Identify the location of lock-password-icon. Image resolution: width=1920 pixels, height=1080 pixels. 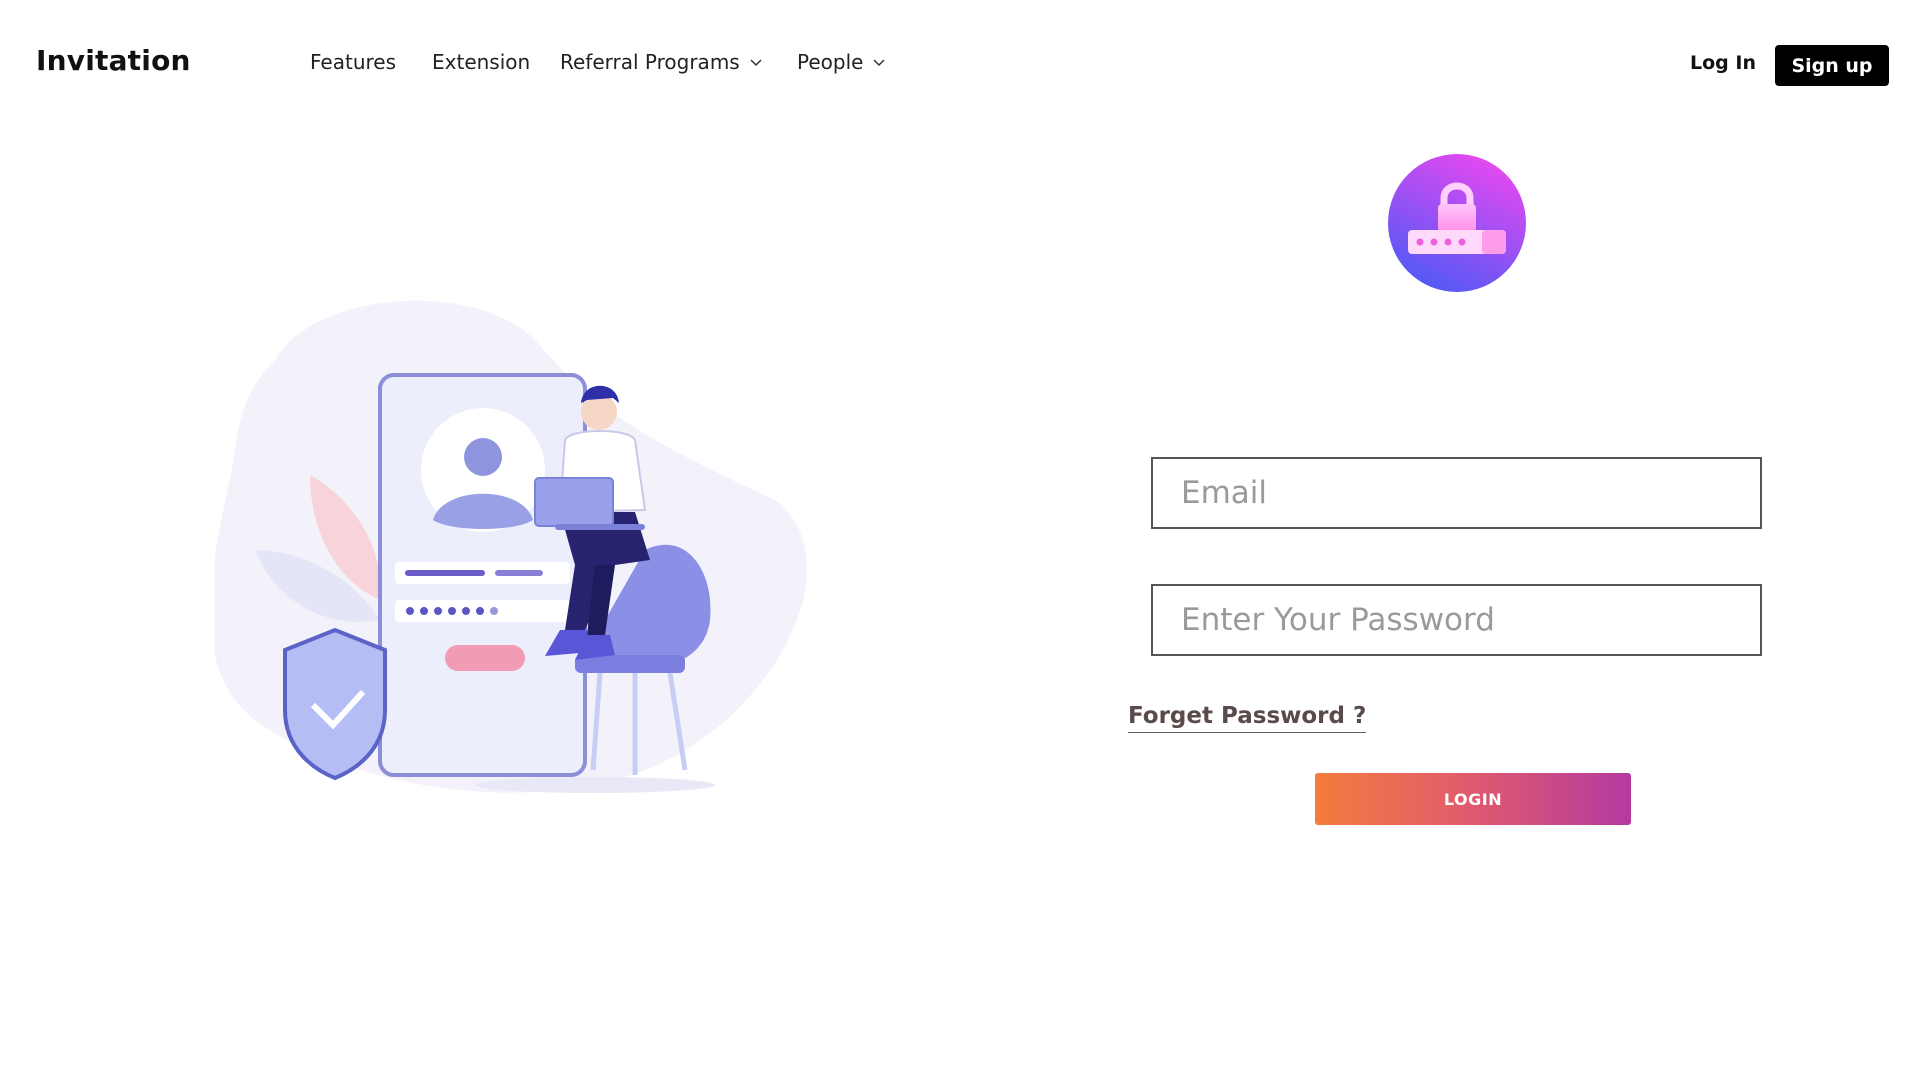
(1457, 223).